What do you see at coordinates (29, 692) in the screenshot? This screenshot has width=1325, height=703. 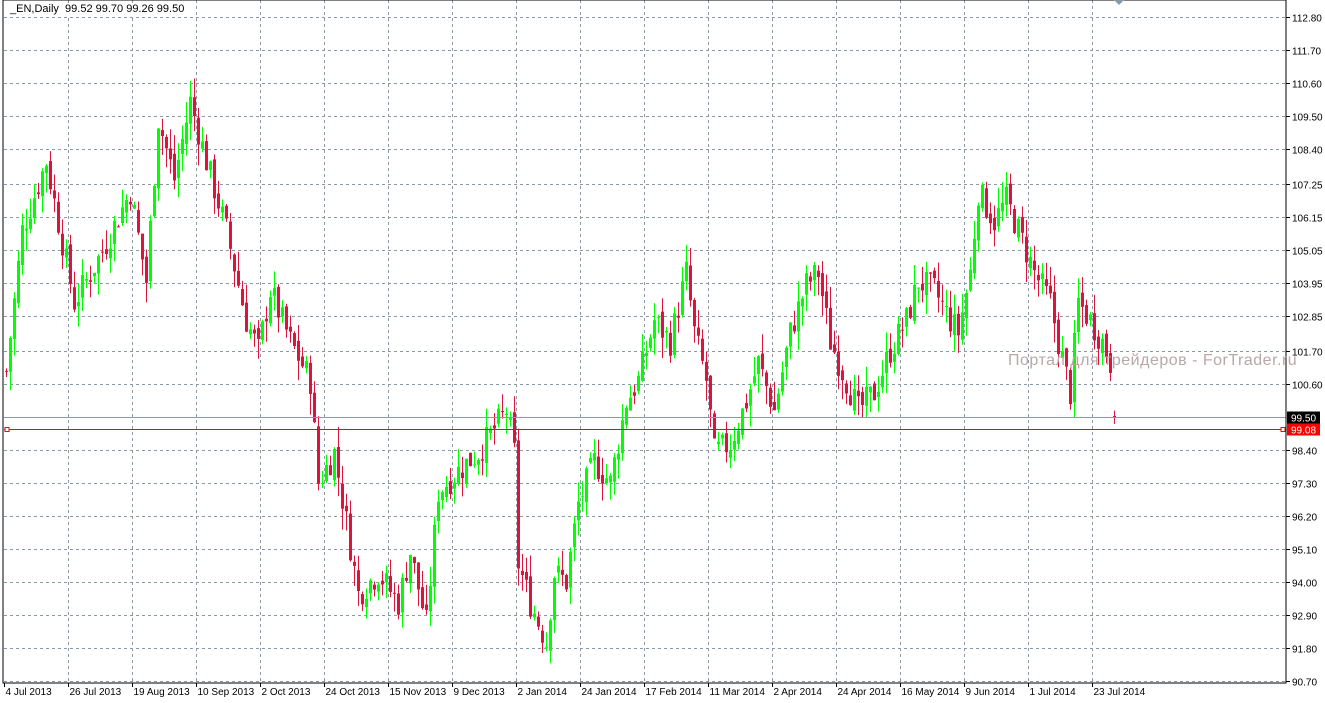 I see `x-tick-label: 4 Jul 2013` at bounding box center [29, 692].